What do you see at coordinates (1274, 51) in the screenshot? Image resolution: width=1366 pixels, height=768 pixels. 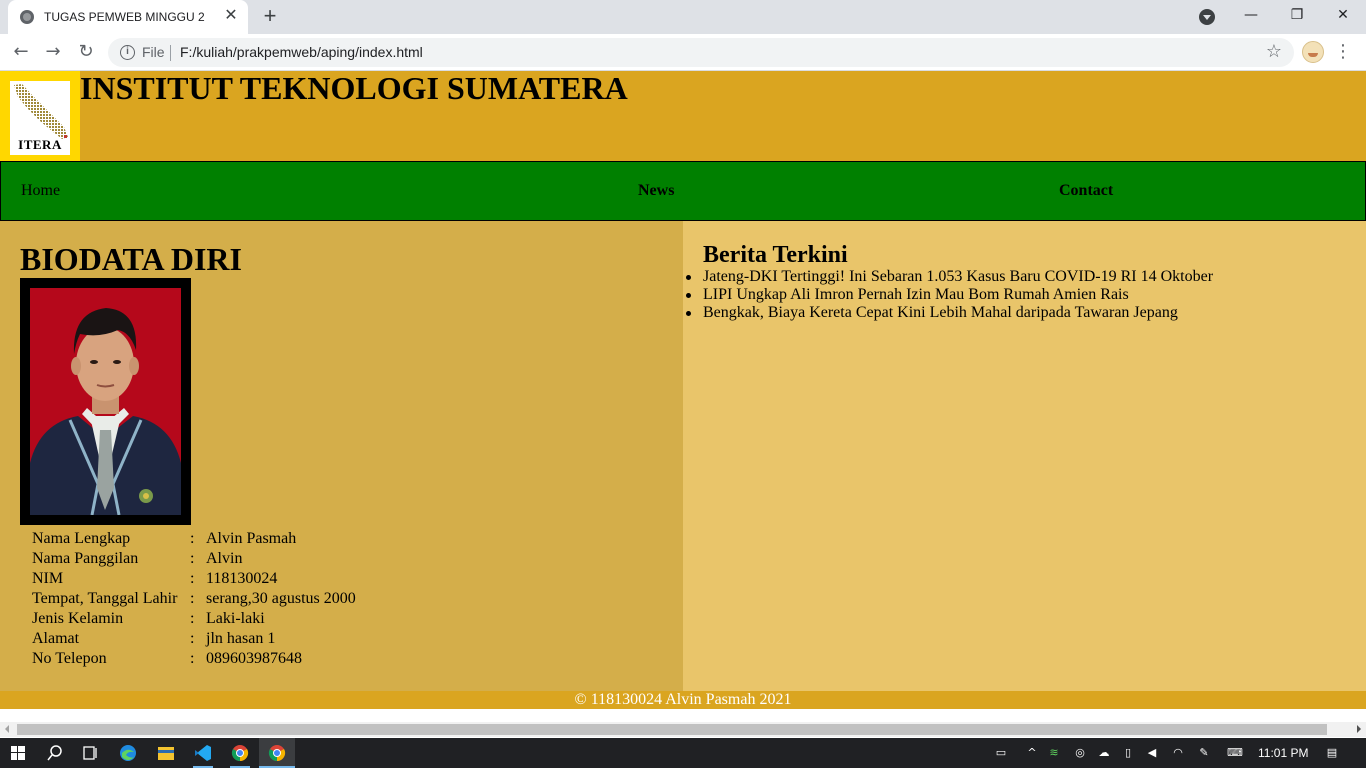 I see `bookmark-star-icon: ☆` at bounding box center [1274, 51].